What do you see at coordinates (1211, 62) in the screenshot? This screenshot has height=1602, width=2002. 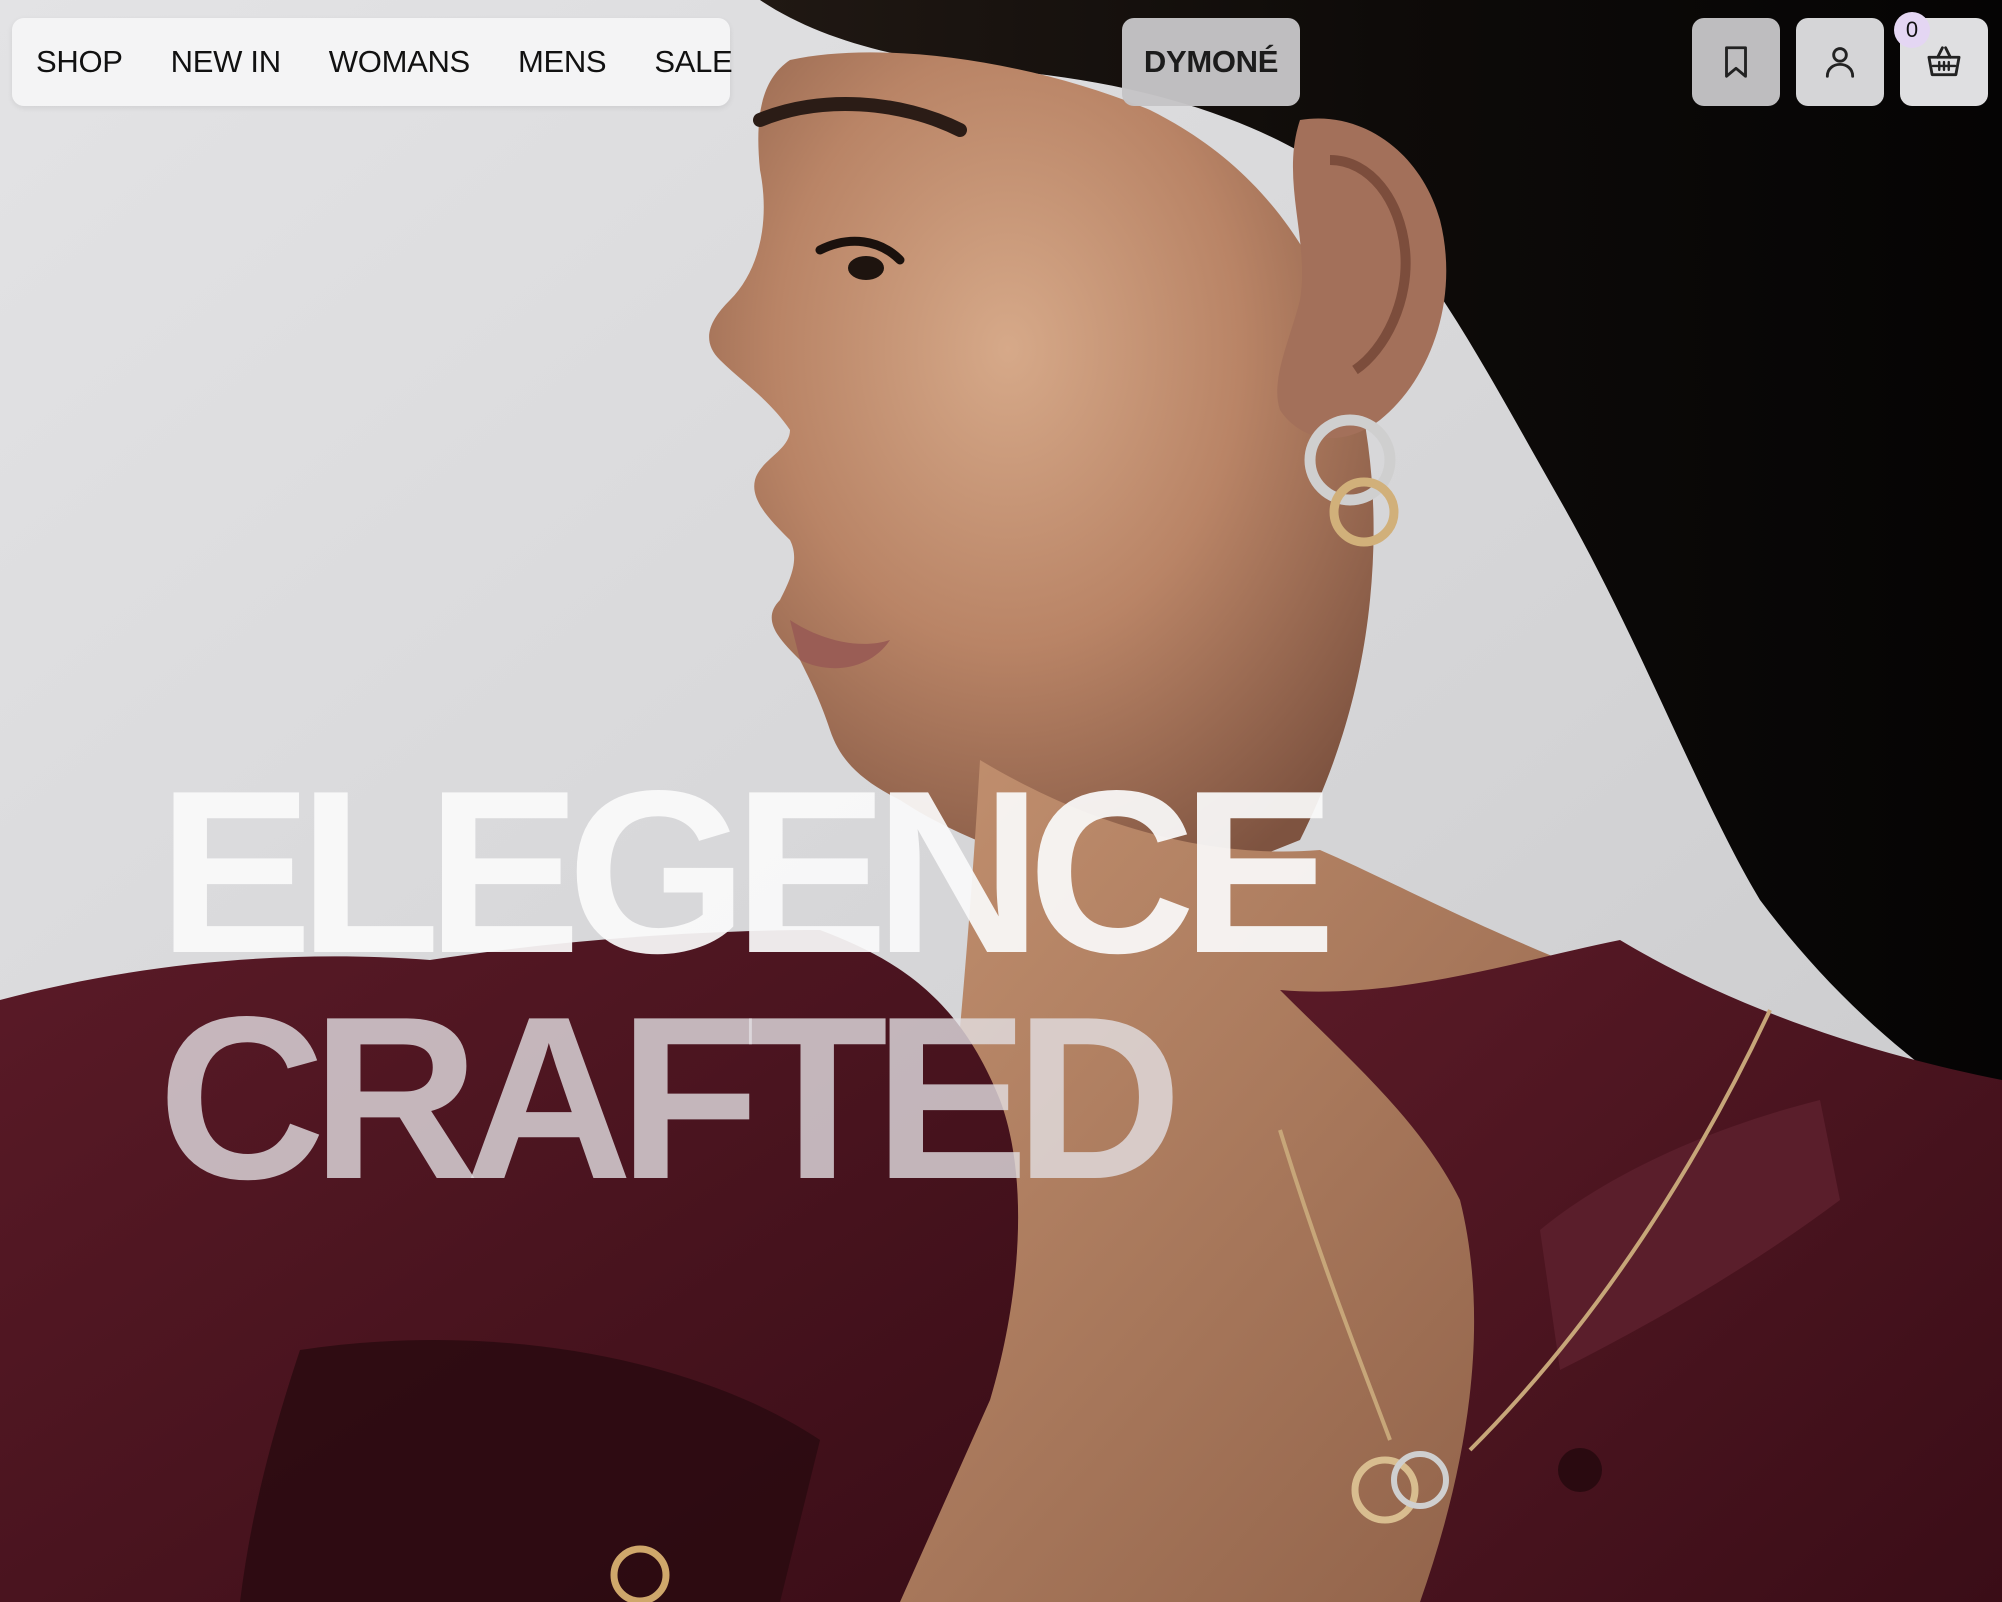 I see `brand-logo: DYMONÉ` at bounding box center [1211, 62].